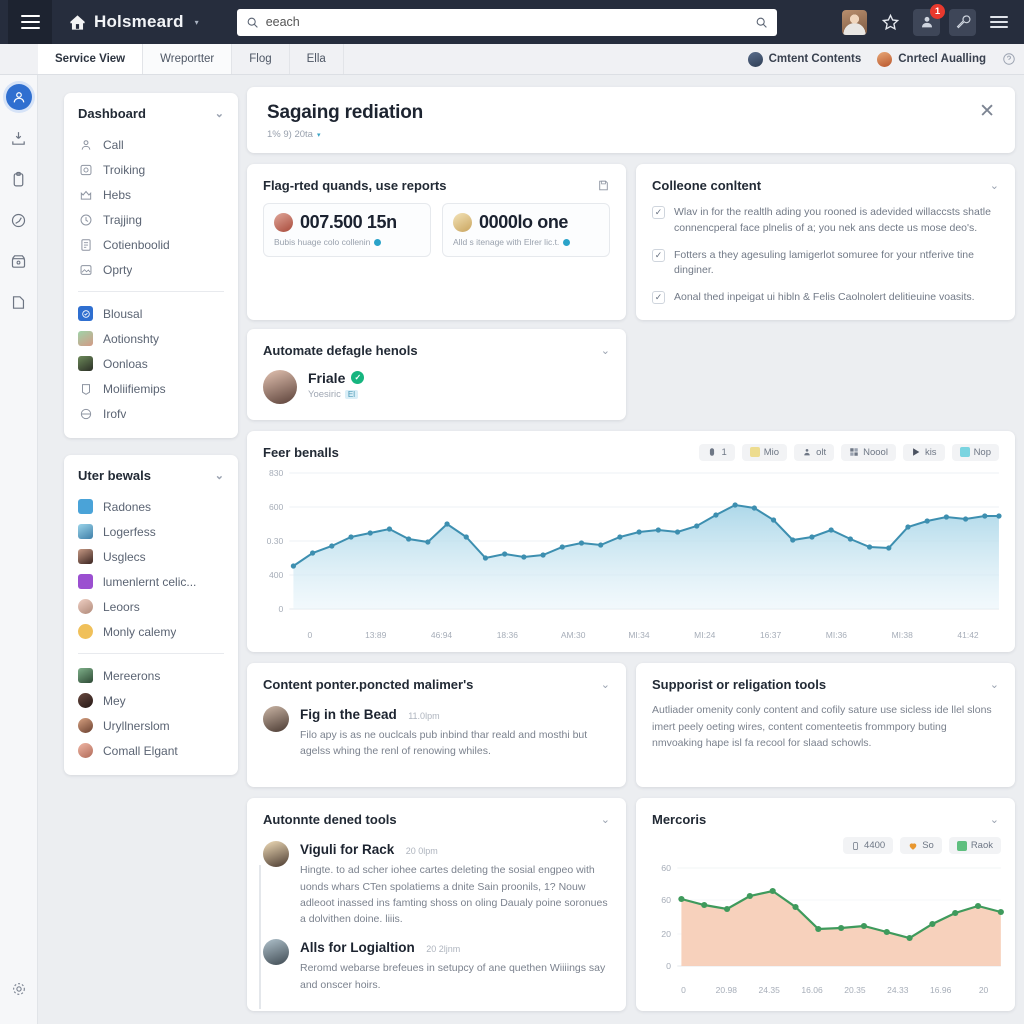 The height and width of the screenshot is (1024, 1024). What do you see at coordinates (133, 22) in the screenshot?
I see `brand: Holsmeard ▾` at bounding box center [133, 22].